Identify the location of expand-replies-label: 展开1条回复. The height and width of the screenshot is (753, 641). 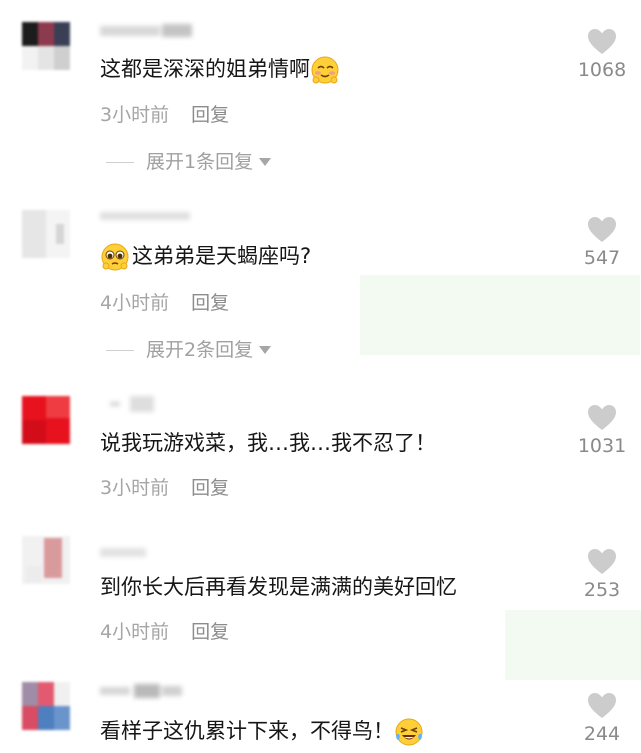
(200, 162).